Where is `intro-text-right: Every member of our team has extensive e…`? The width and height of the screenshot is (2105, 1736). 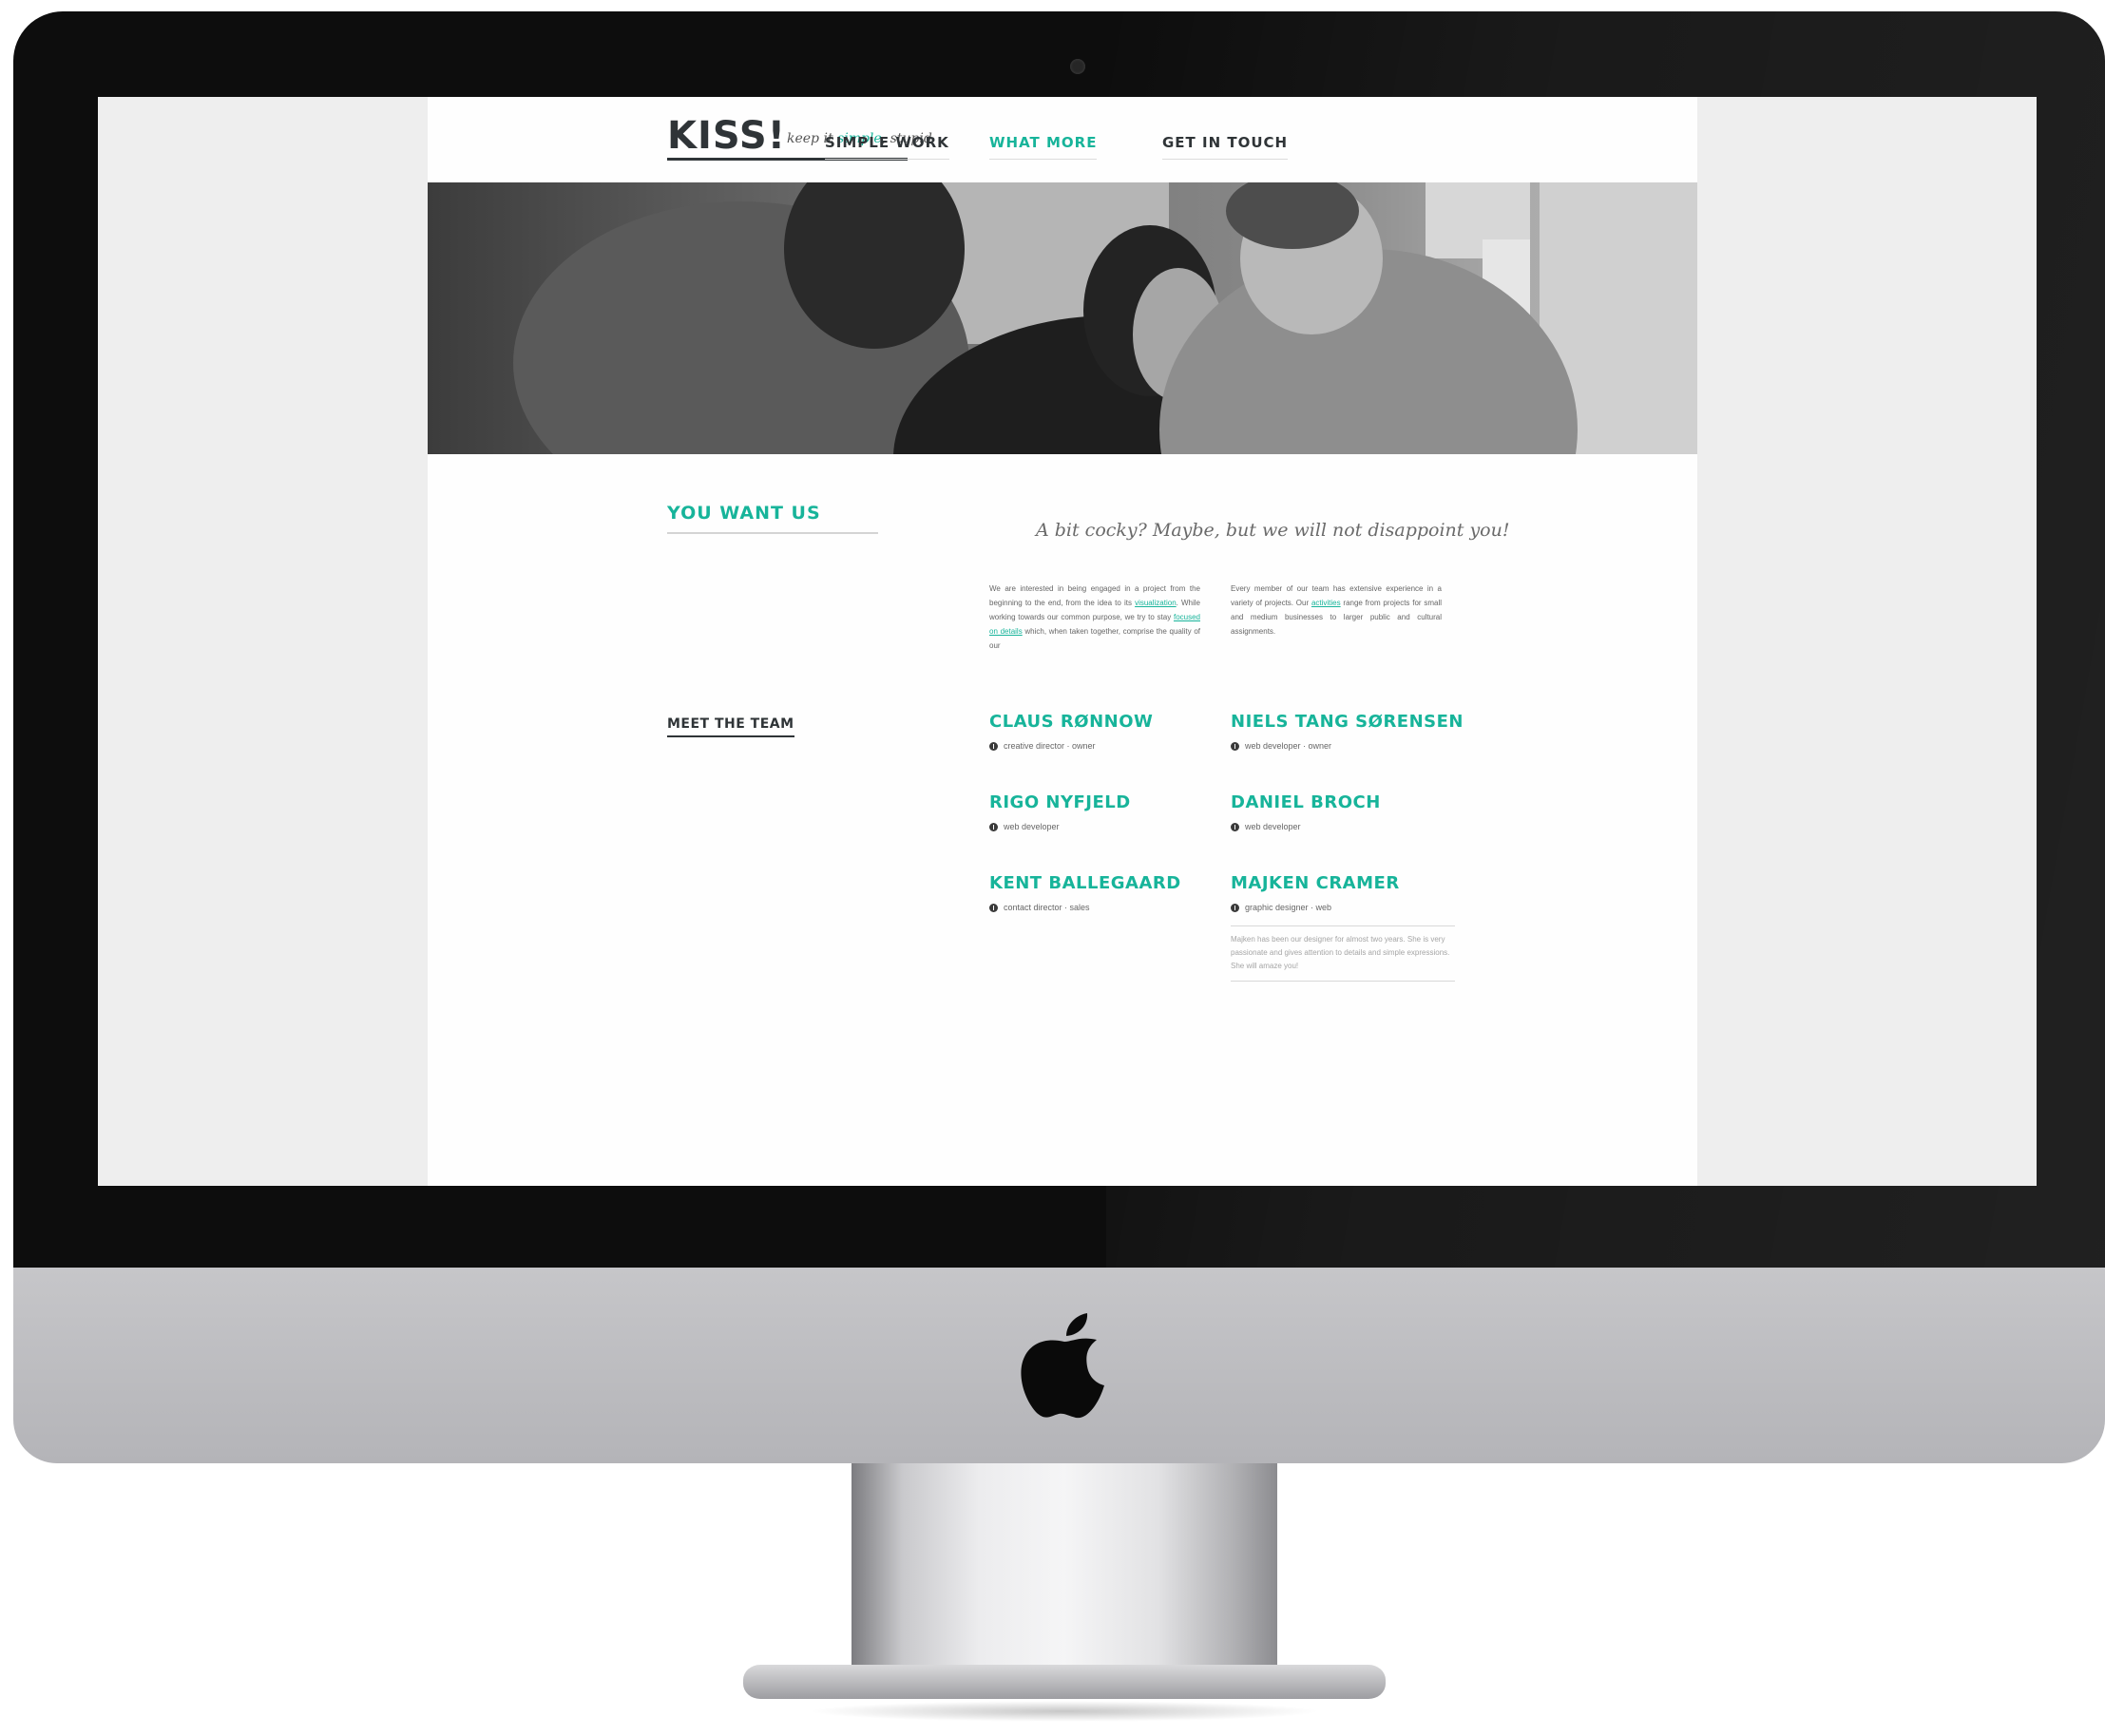 intro-text-right: Every member of our team has extensive e… is located at coordinates (1336, 618).